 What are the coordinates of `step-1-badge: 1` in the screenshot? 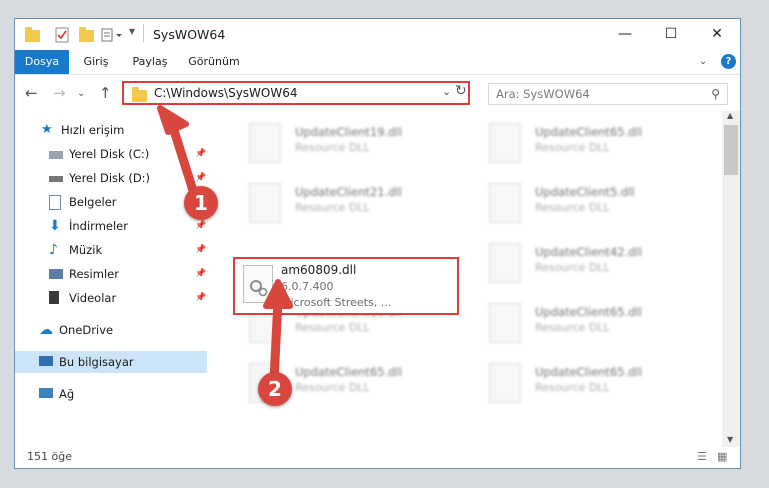 It's located at (201, 203).